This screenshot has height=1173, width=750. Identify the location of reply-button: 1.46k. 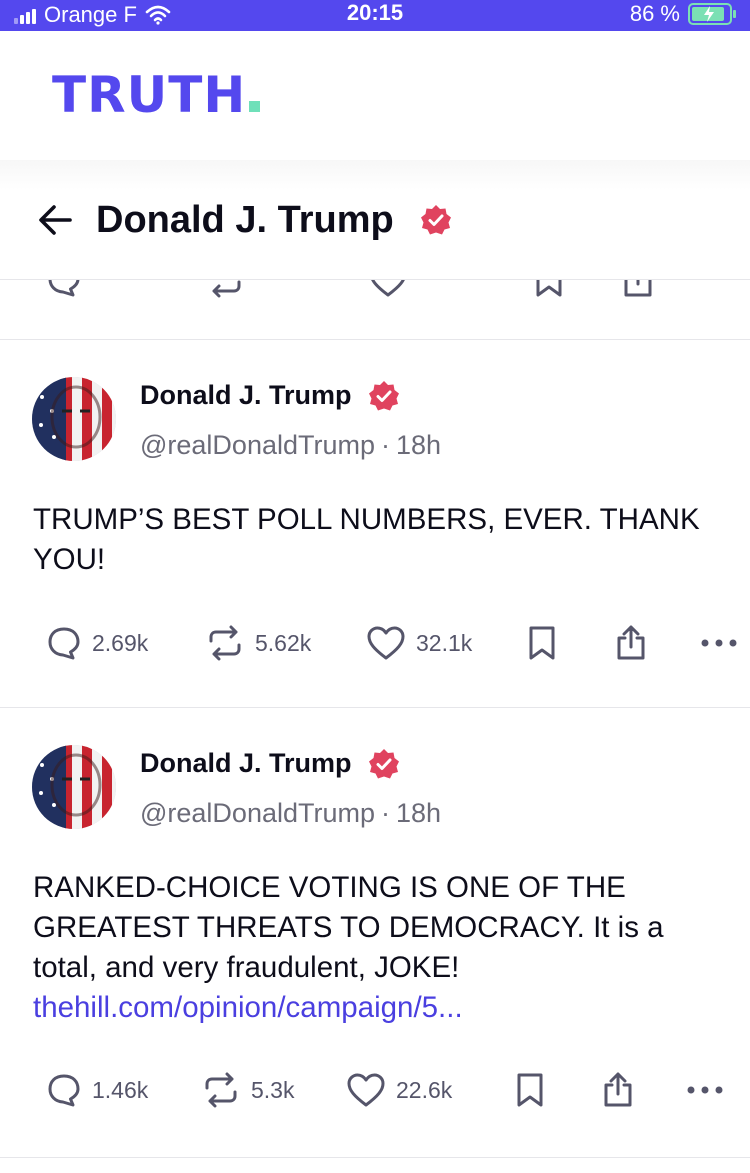
(97, 1090).